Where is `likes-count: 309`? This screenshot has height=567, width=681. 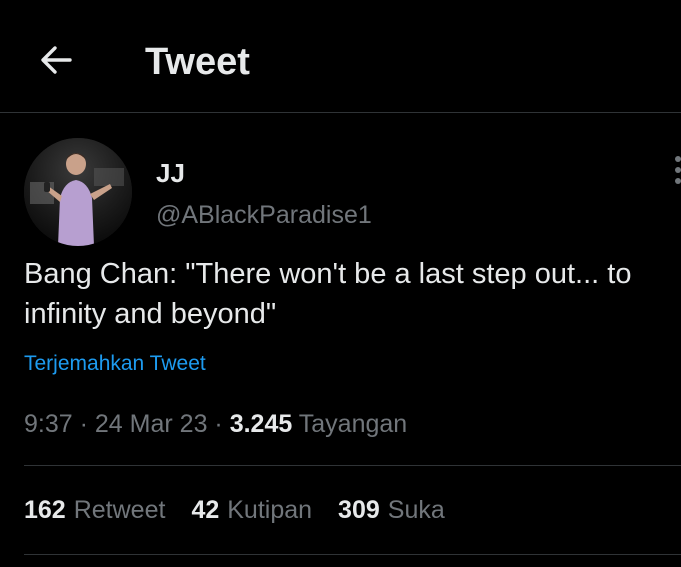
likes-count: 309 is located at coordinates (359, 510).